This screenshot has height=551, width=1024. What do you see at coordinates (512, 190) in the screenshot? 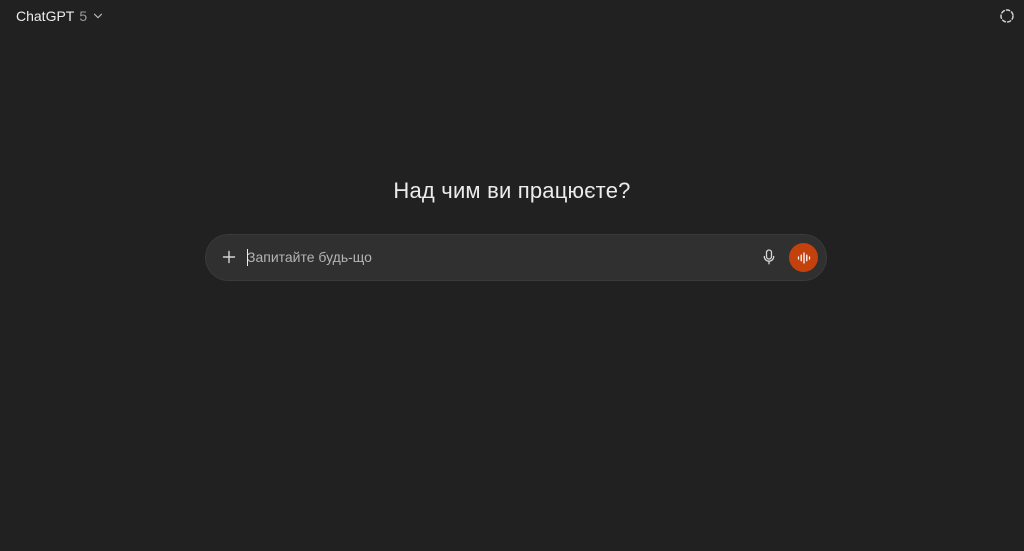
I see `page-title: Над чим ви працюєте?` at bounding box center [512, 190].